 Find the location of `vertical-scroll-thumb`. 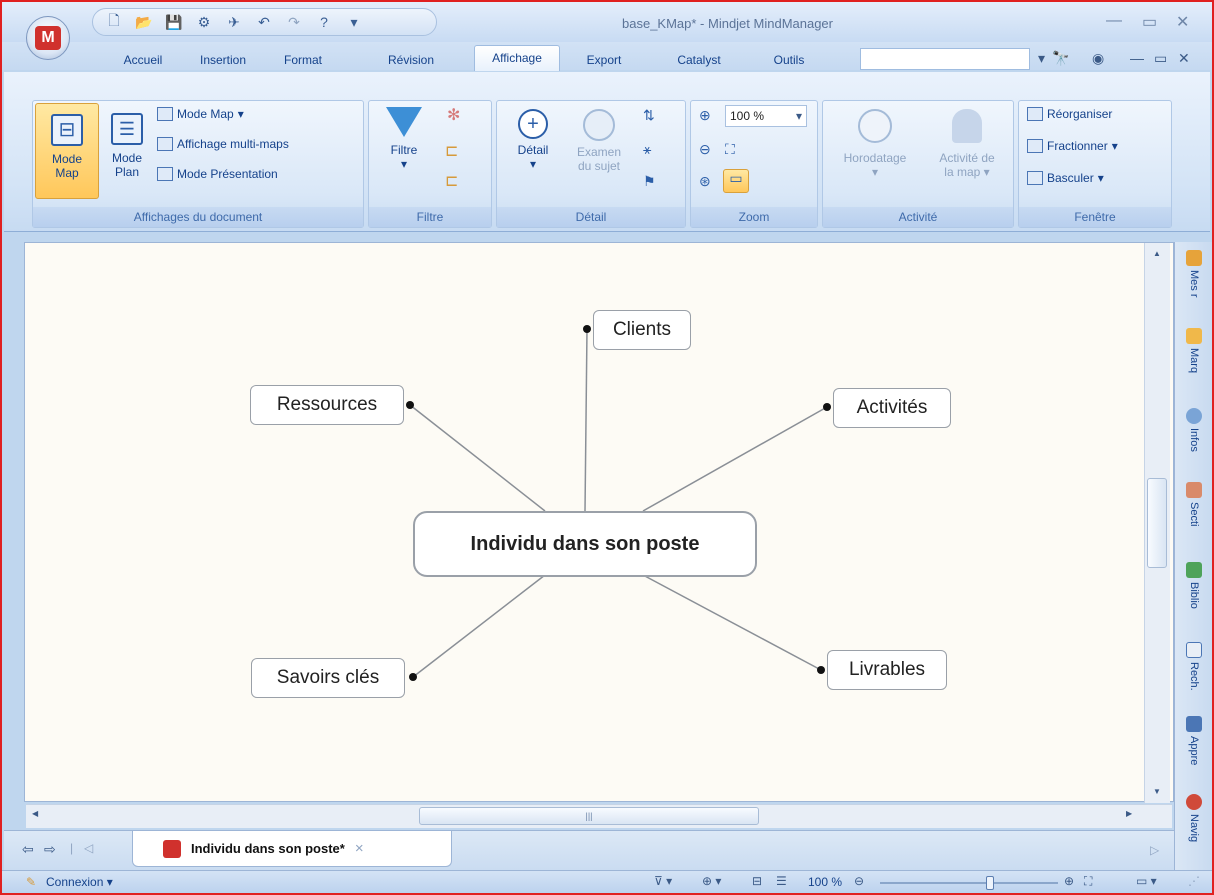

vertical-scroll-thumb is located at coordinates (1157, 523).